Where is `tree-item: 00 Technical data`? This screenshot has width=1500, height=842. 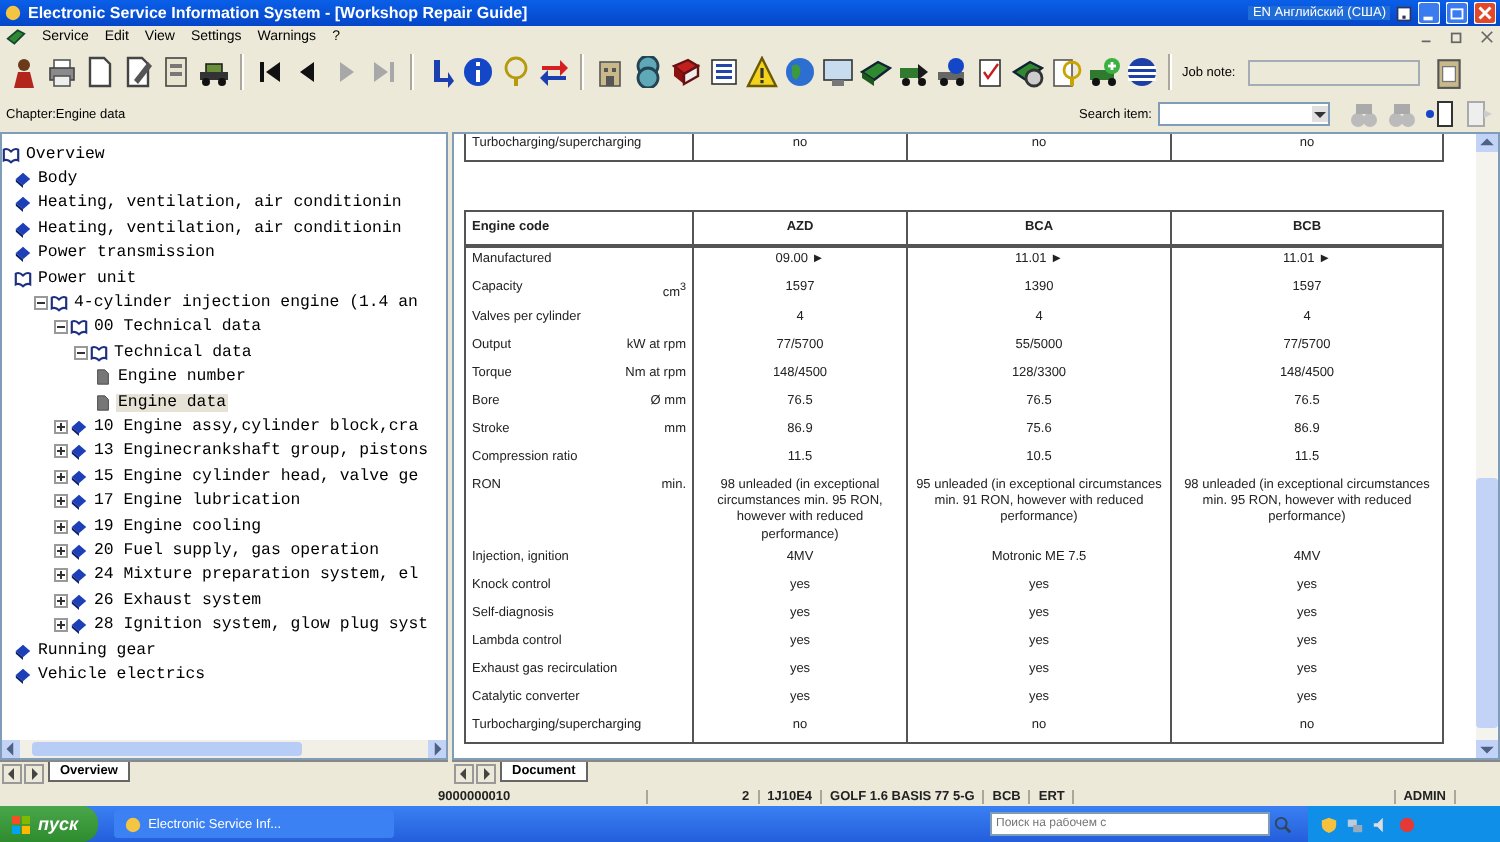 tree-item: 00 Technical data is located at coordinates (178, 327).